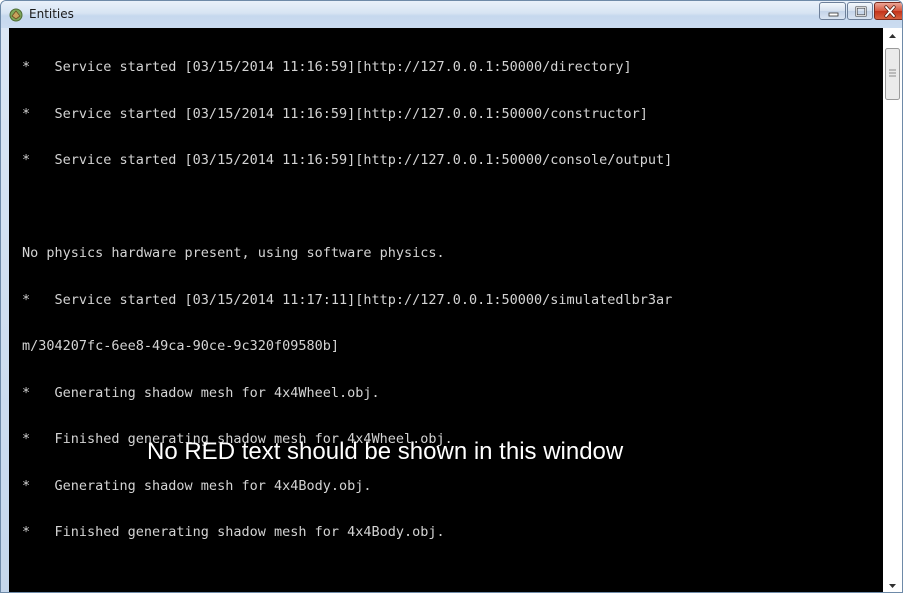  What do you see at coordinates (892, 310) in the screenshot?
I see `vertical-scrollbar` at bounding box center [892, 310].